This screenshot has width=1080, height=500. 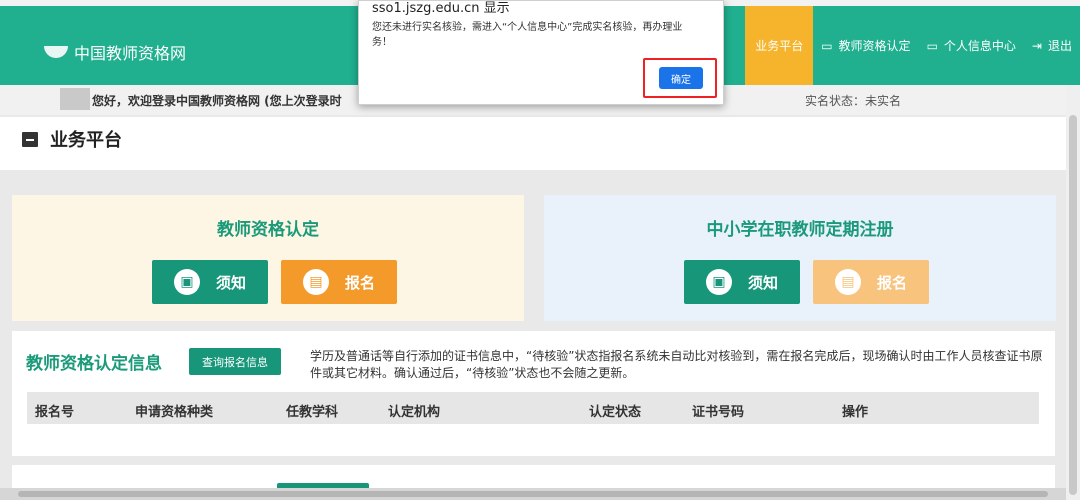 What do you see at coordinates (615, 412) in the screenshot?
I see `column-header: 认定状态` at bounding box center [615, 412].